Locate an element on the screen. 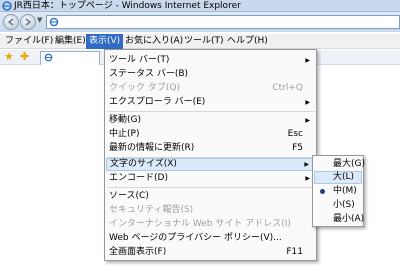 The height and width of the screenshot is (277, 400). add-favorite-icon: ✚ is located at coordinates (24, 57).